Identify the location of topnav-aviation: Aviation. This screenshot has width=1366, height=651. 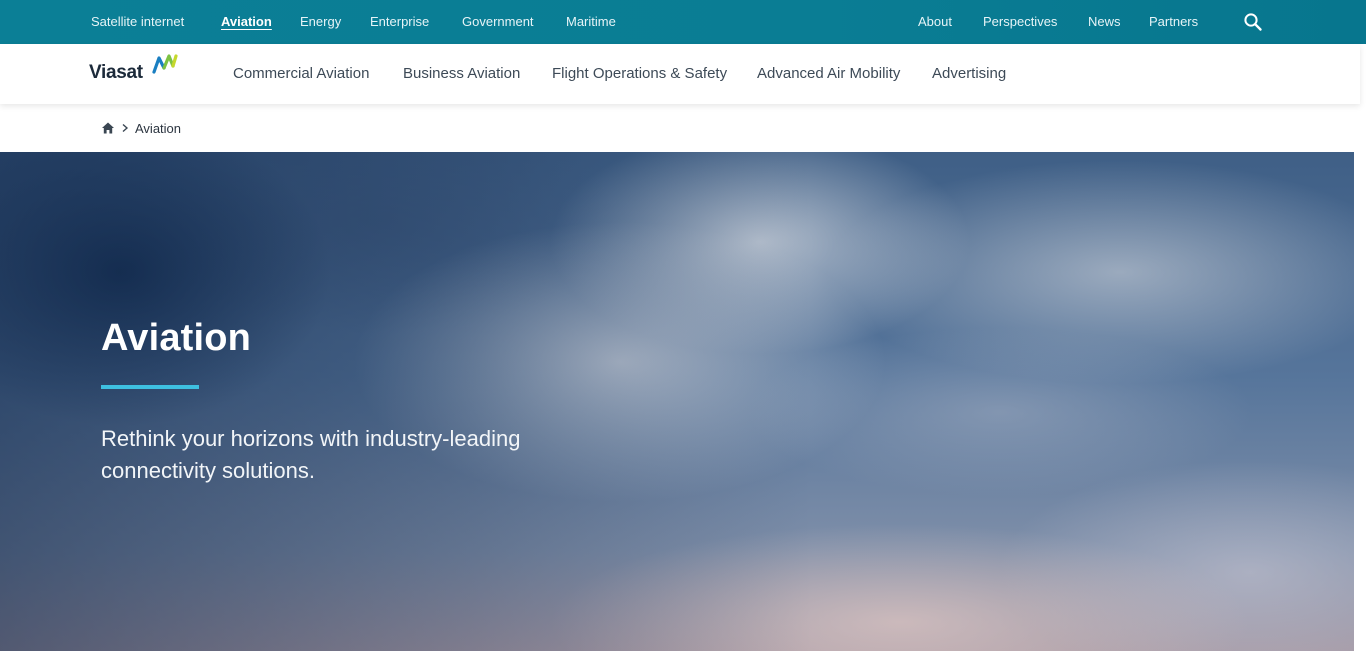
(246, 22).